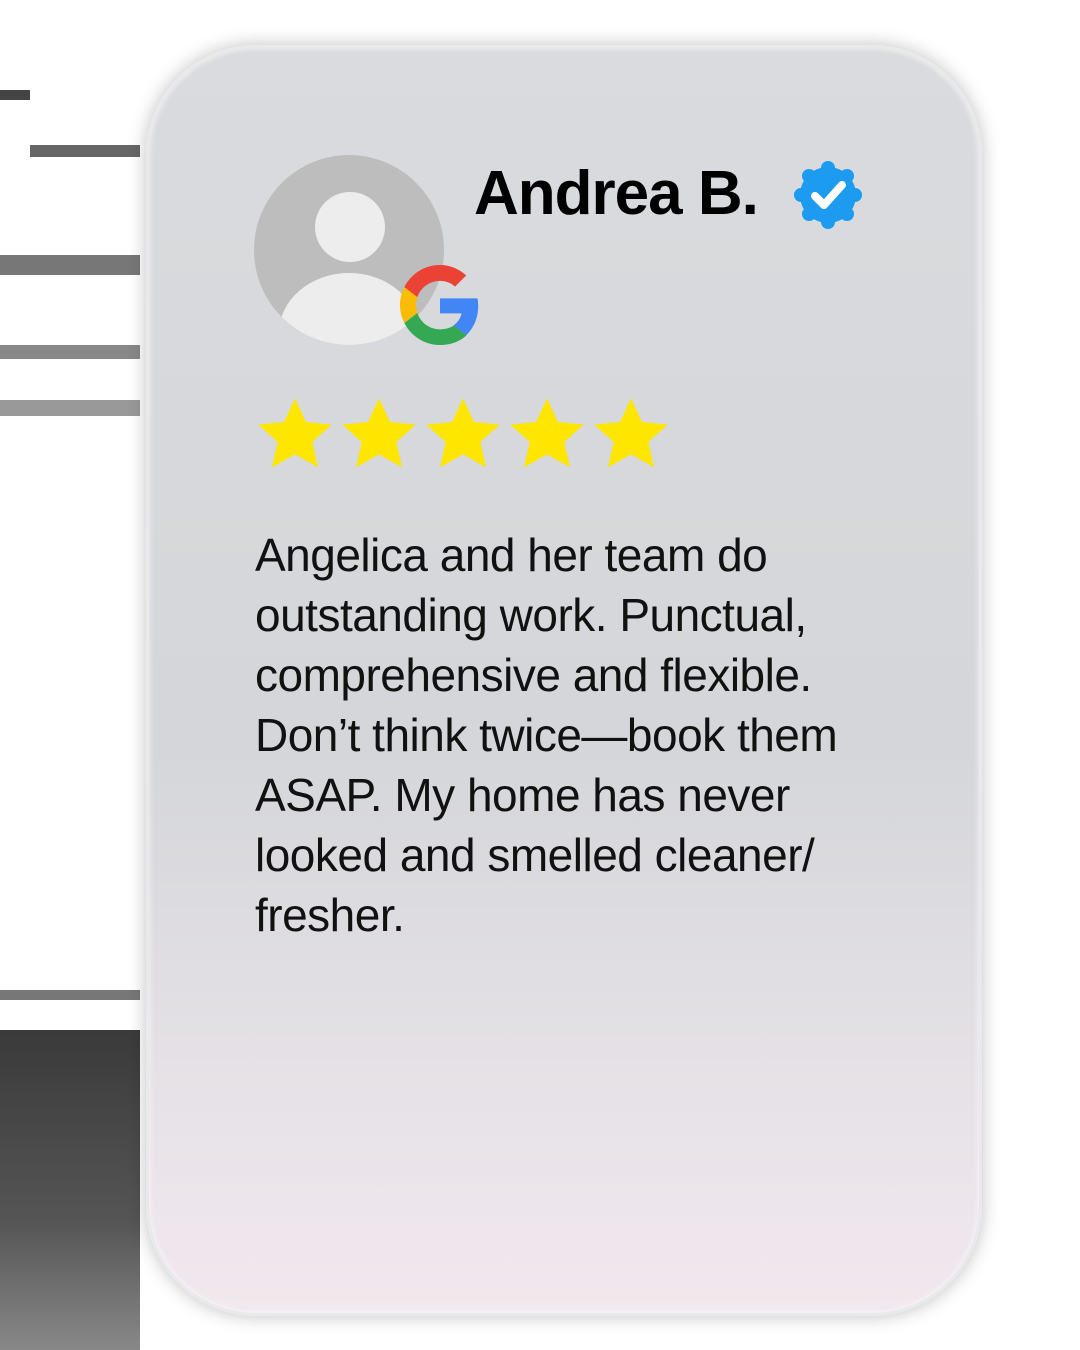 The image size is (1080, 1350). What do you see at coordinates (70, 1190) in the screenshot?
I see `background-block` at bounding box center [70, 1190].